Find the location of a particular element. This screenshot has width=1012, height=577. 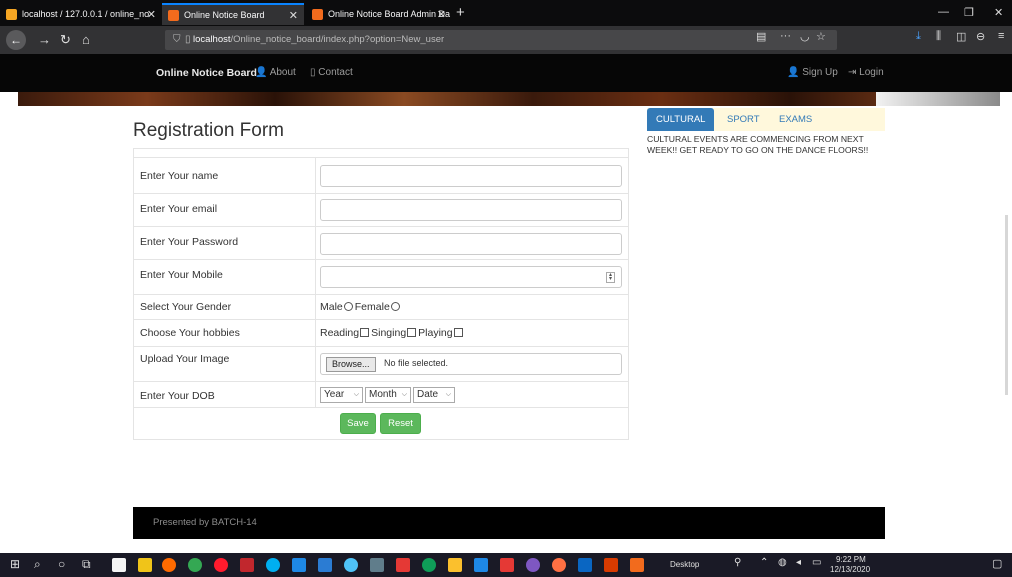

notifications-icon: ▢ is located at coordinates (997, 563).